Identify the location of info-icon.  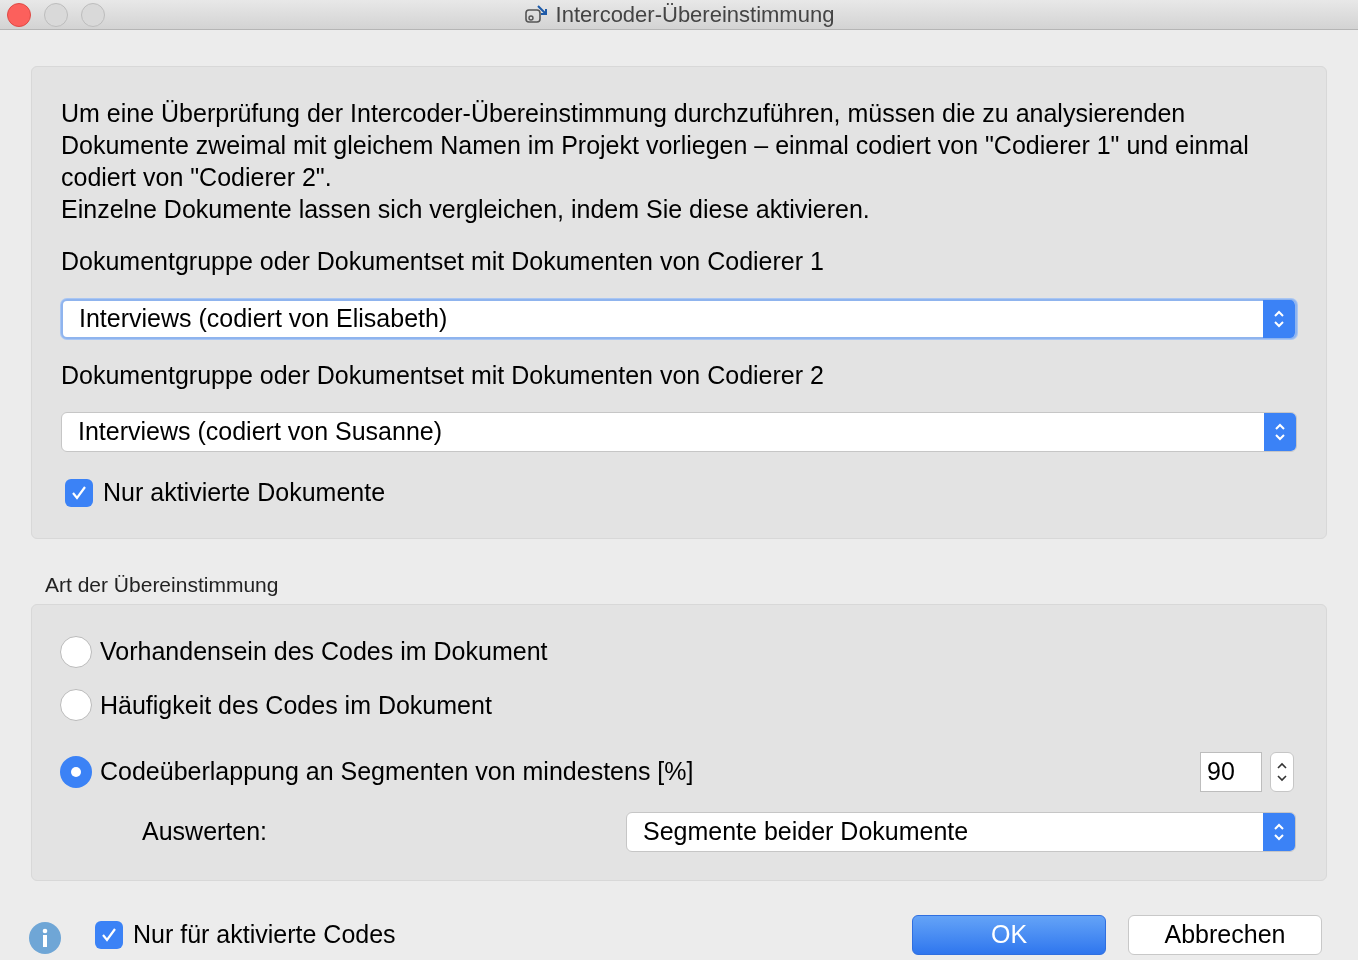
(45, 938).